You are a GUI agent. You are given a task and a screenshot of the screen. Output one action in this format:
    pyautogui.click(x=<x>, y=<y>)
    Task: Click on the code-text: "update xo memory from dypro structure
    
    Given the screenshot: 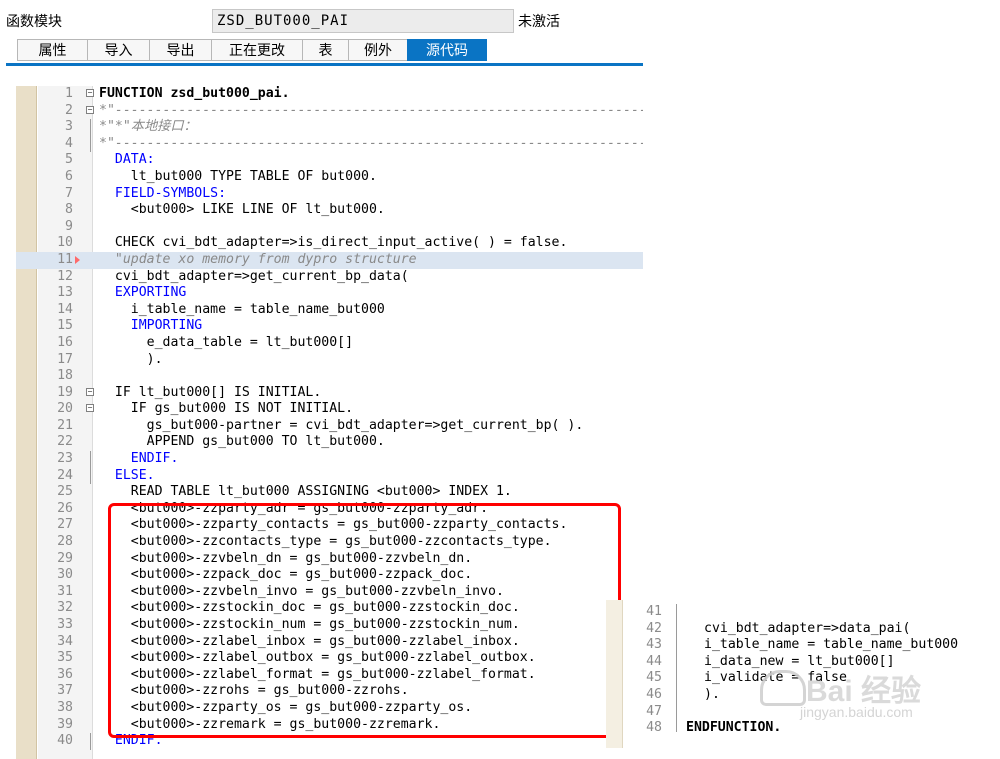 What is the action you would take?
    pyautogui.click(x=258, y=259)
    